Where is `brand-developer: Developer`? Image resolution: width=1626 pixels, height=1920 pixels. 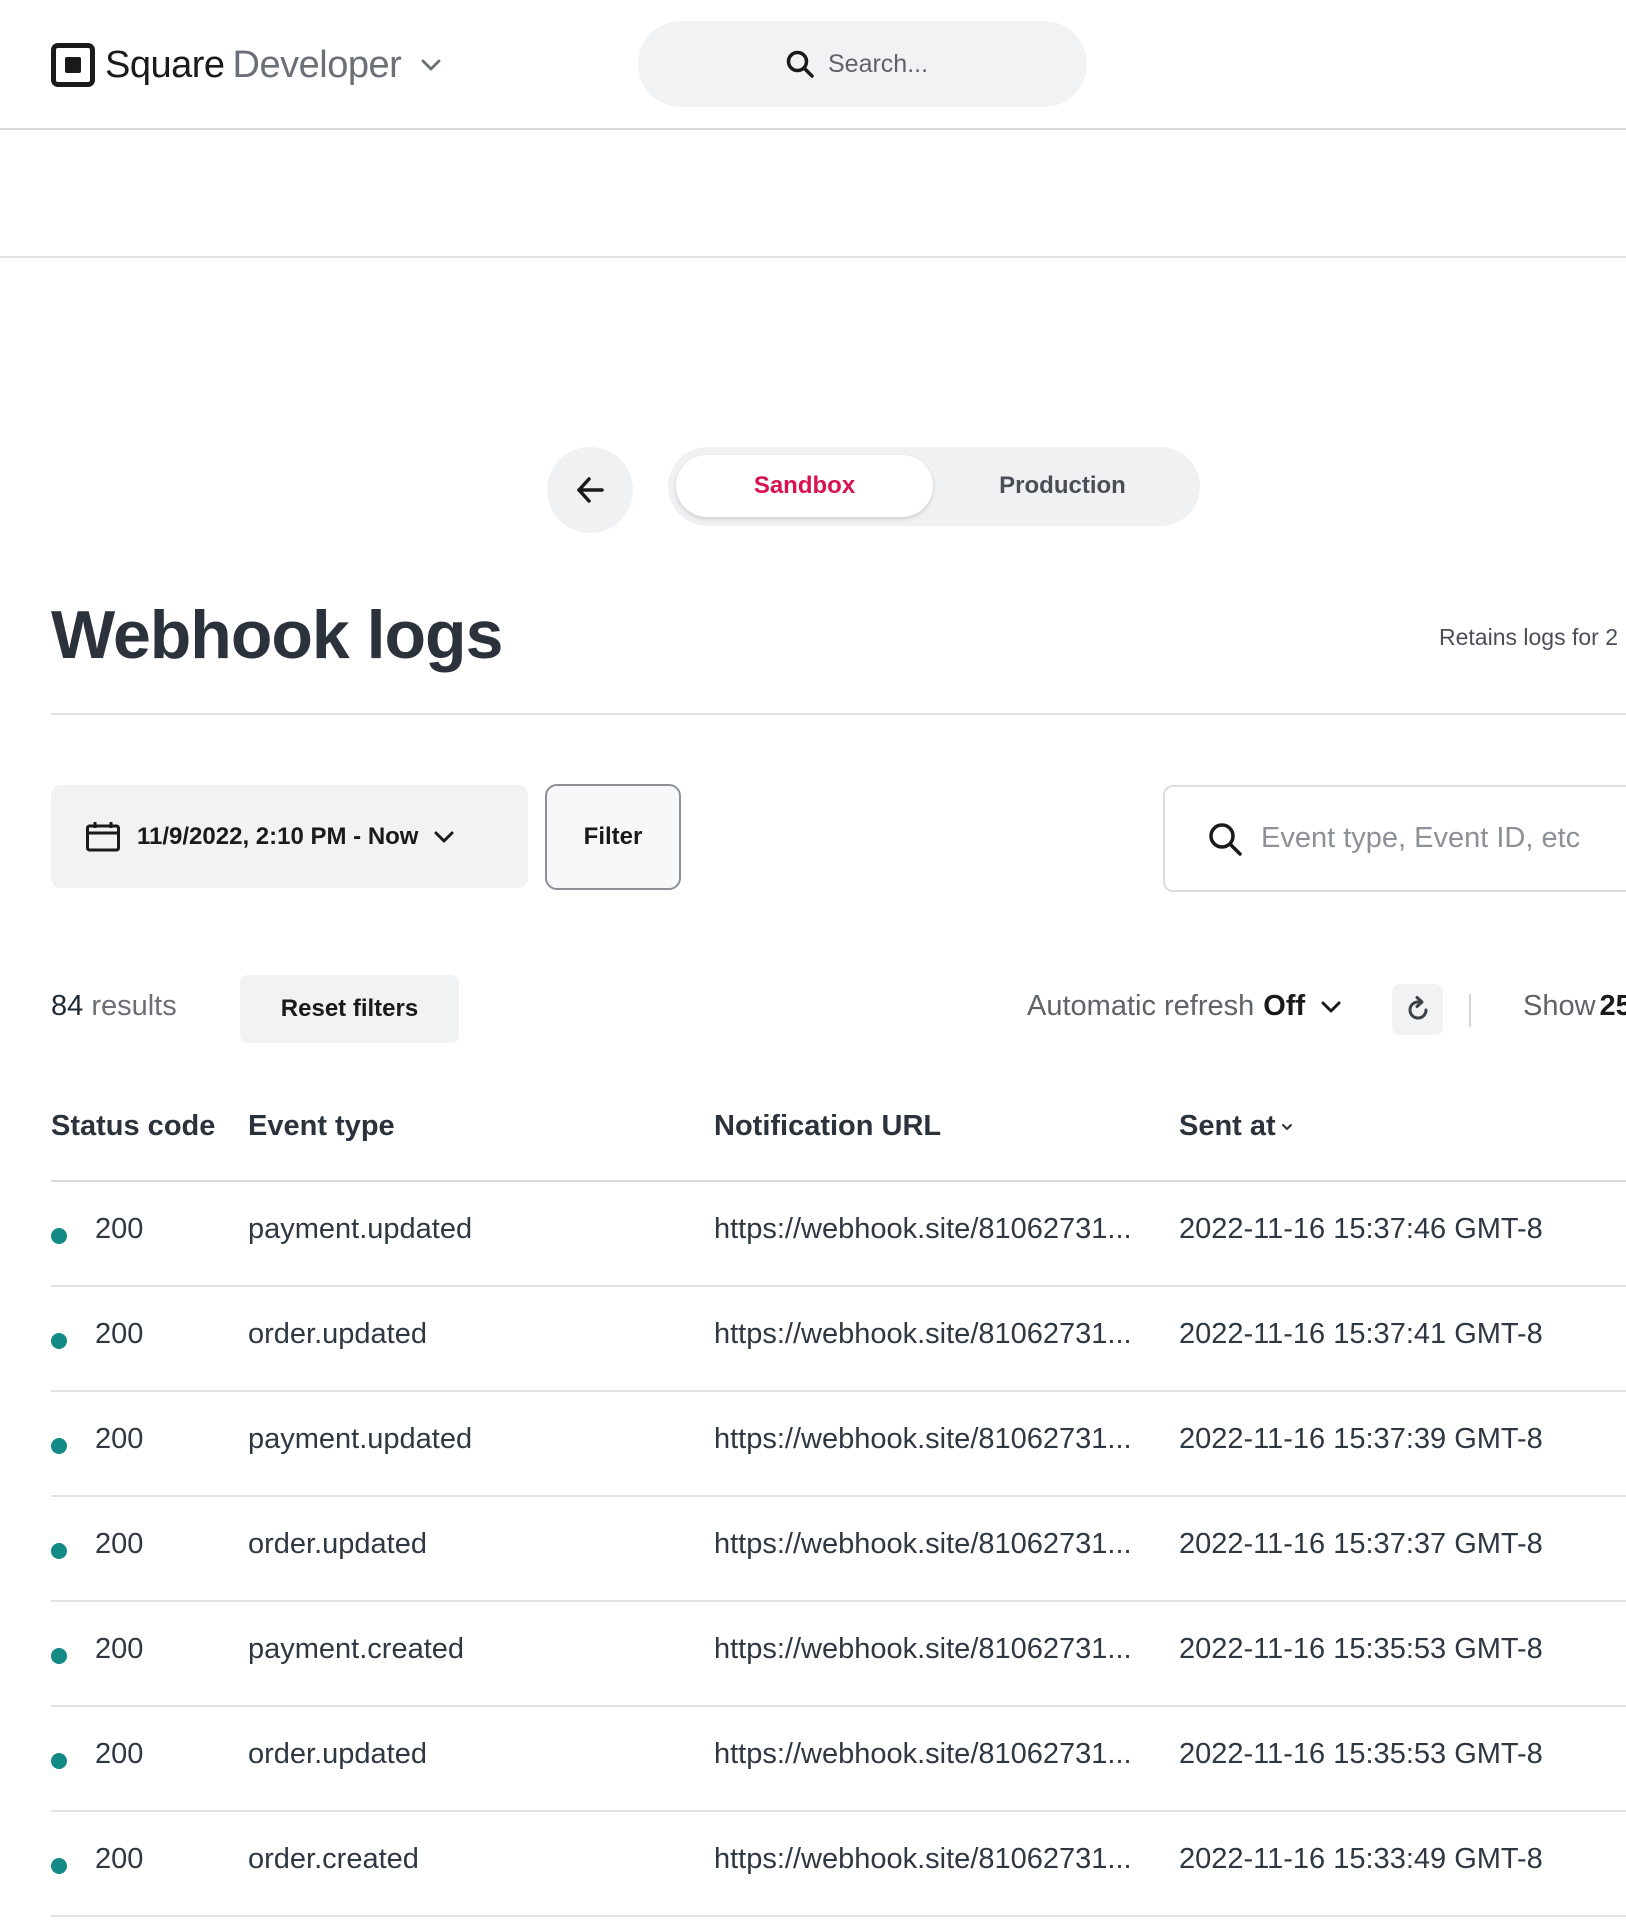
brand-developer: Developer is located at coordinates (317, 64).